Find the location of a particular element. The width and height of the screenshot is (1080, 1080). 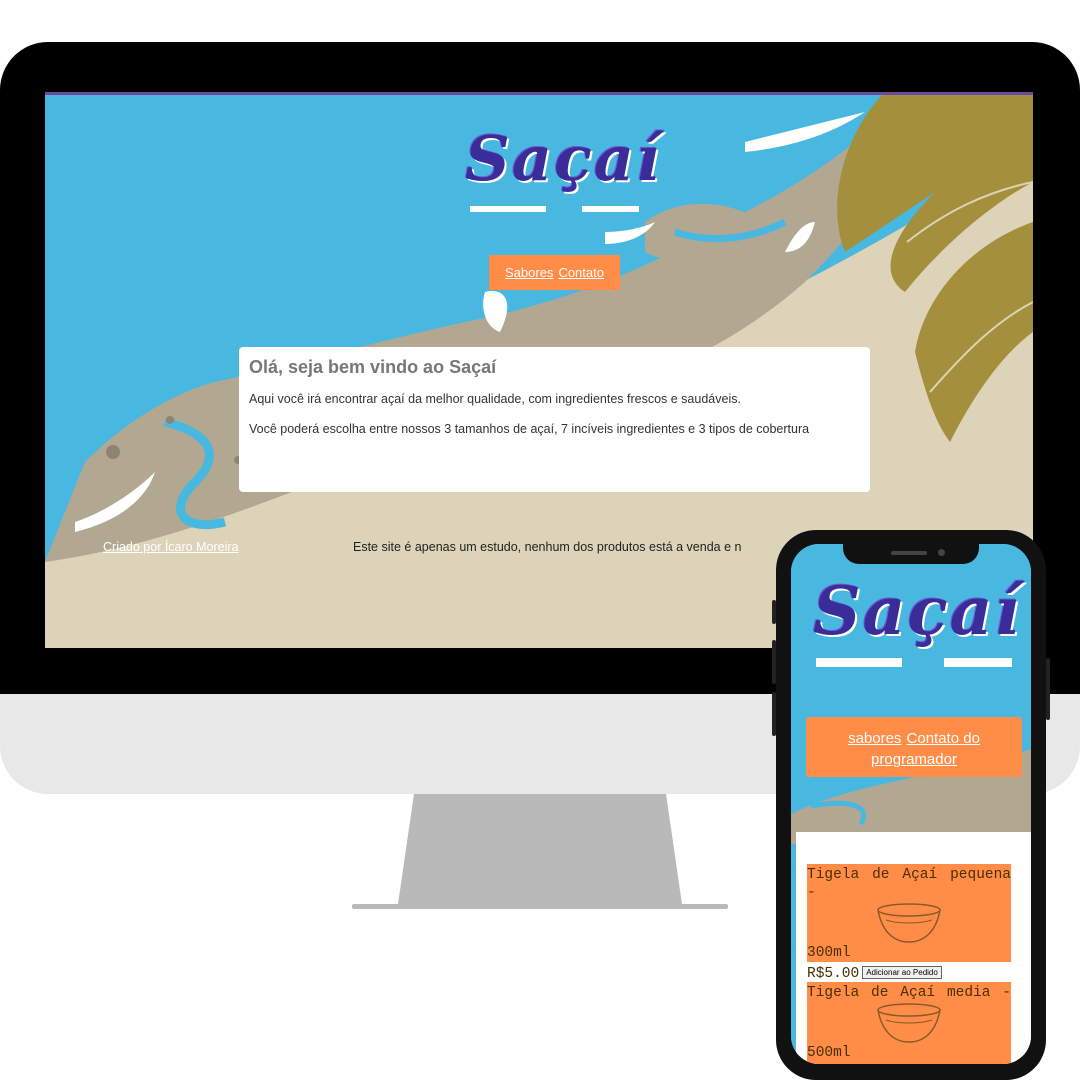

mobile-site-logo: Saçaí is located at coordinates (917, 611).